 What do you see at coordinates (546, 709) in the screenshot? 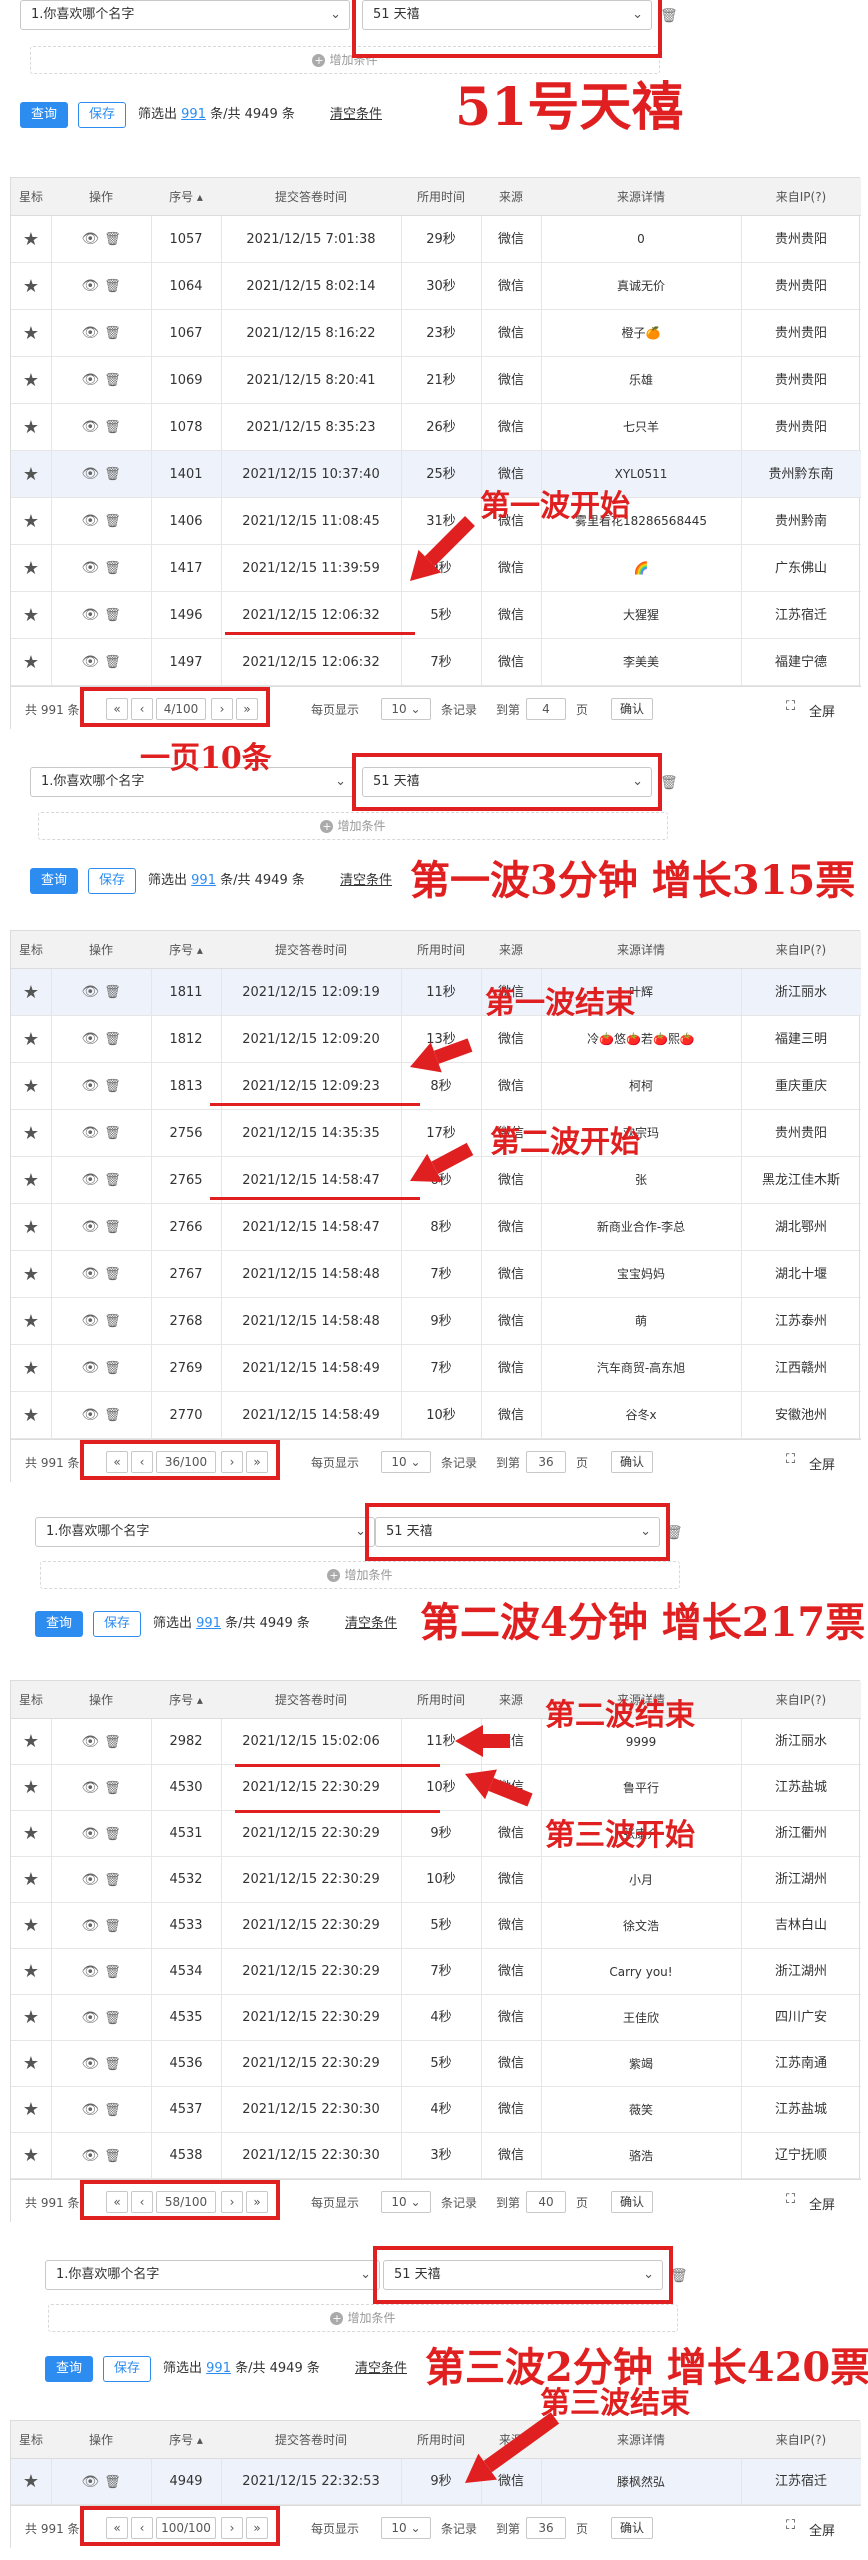
I see `goto-page-input: 4` at bounding box center [546, 709].